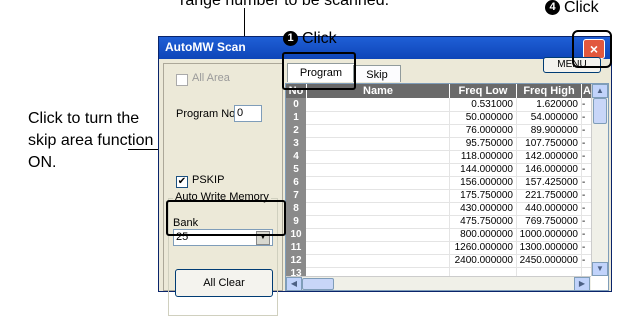 Image resolution: width=639 pixels, height=316 pixels. I want to click on table-row: 7 175.750000 221.750000-, so click(438, 196).